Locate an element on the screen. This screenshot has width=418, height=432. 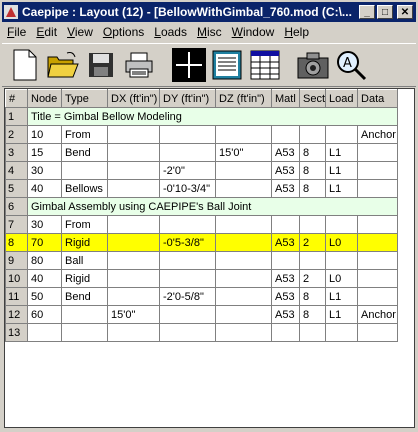
table-row: 4 30 -2'0" A53 8 L1 is located at coordinates (202, 170).